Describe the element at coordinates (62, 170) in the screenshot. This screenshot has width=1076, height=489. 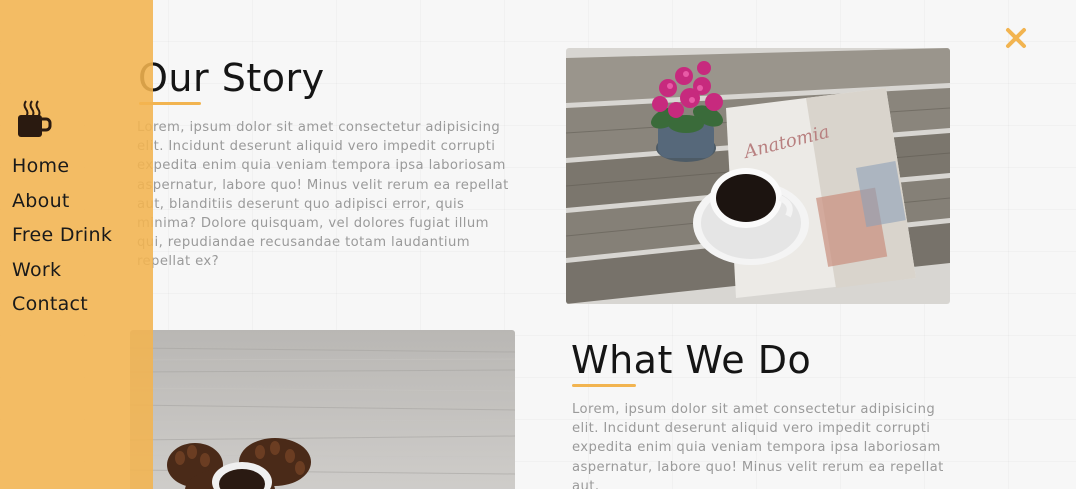
I see `nav-item-home: Home` at that location.